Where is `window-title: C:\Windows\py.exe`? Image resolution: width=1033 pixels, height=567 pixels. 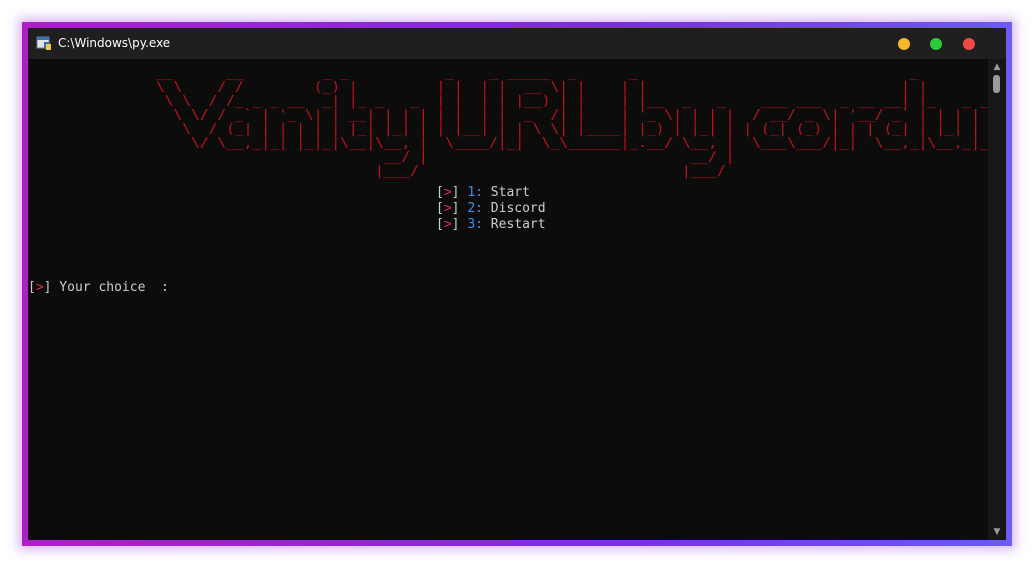 window-title: C:\Windows\py.exe is located at coordinates (114, 43).